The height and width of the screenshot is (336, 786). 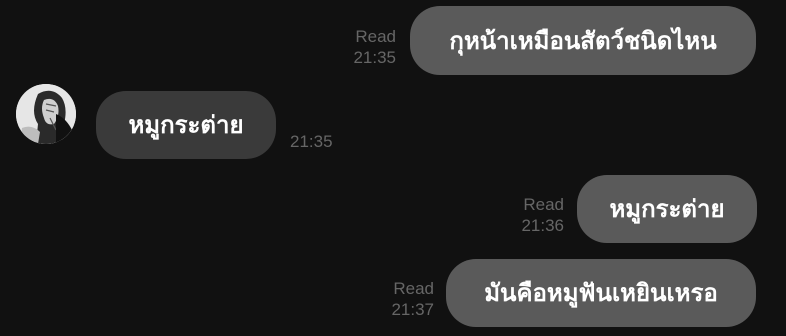 I want to click on message-2-meta: 21:35, so click(x=311, y=141).